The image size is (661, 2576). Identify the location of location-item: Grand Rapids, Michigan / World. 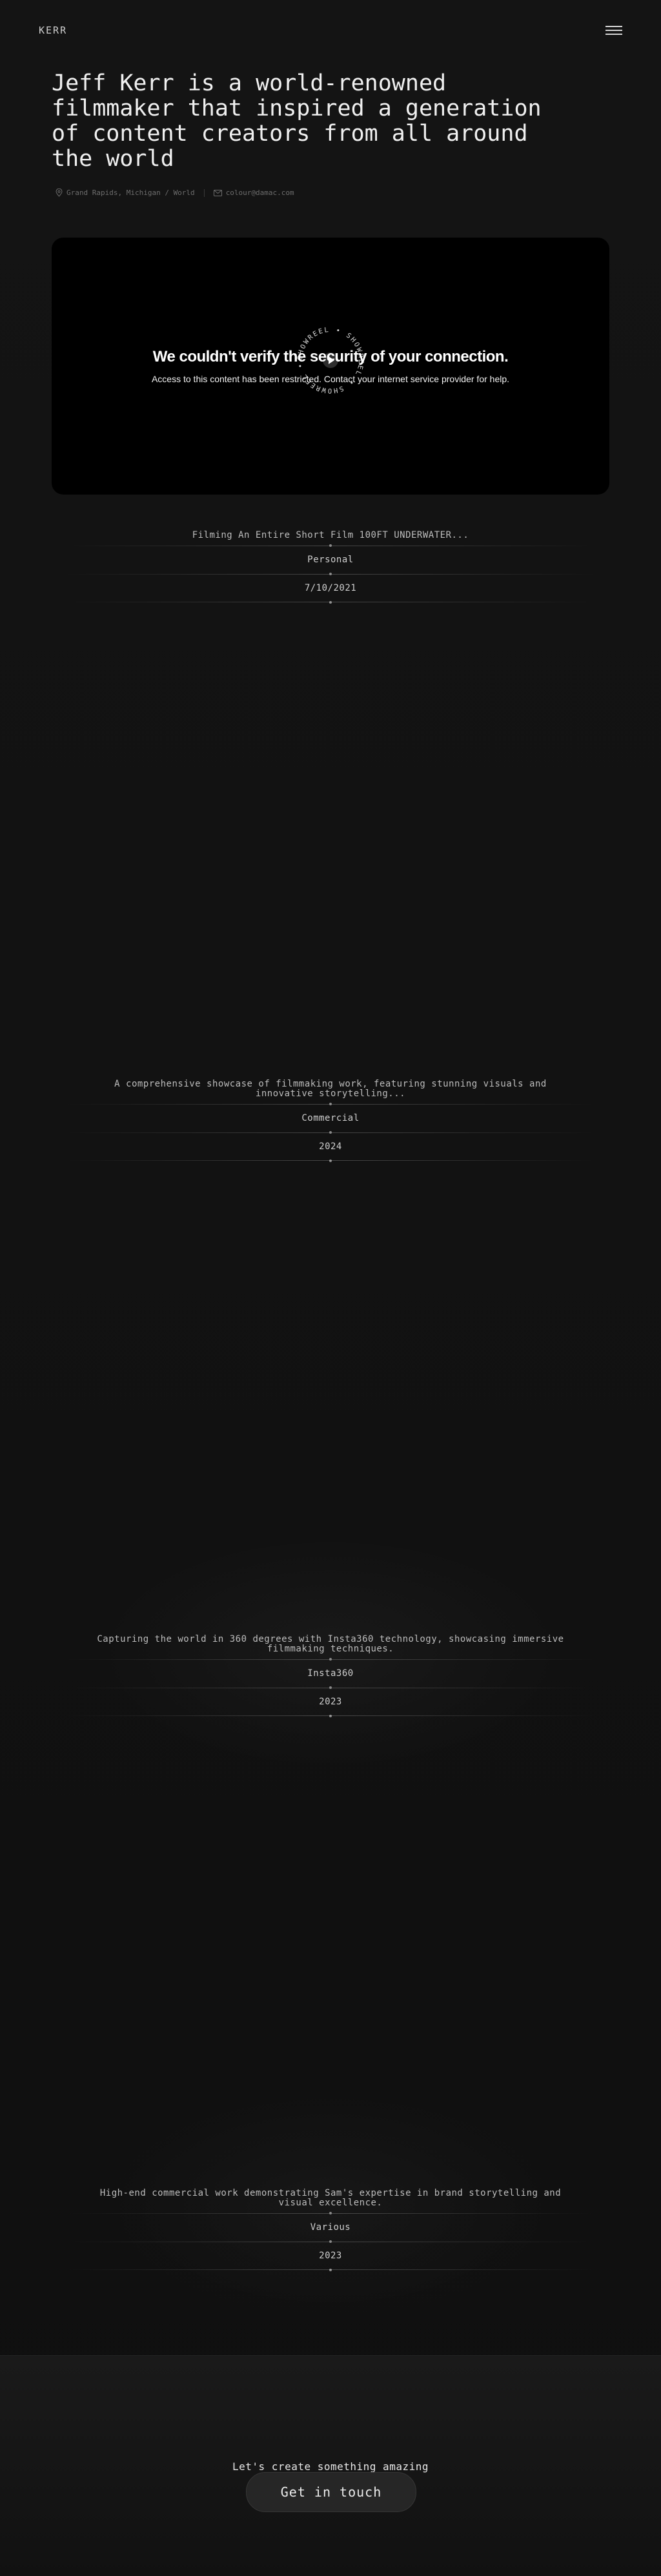
(125, 193).